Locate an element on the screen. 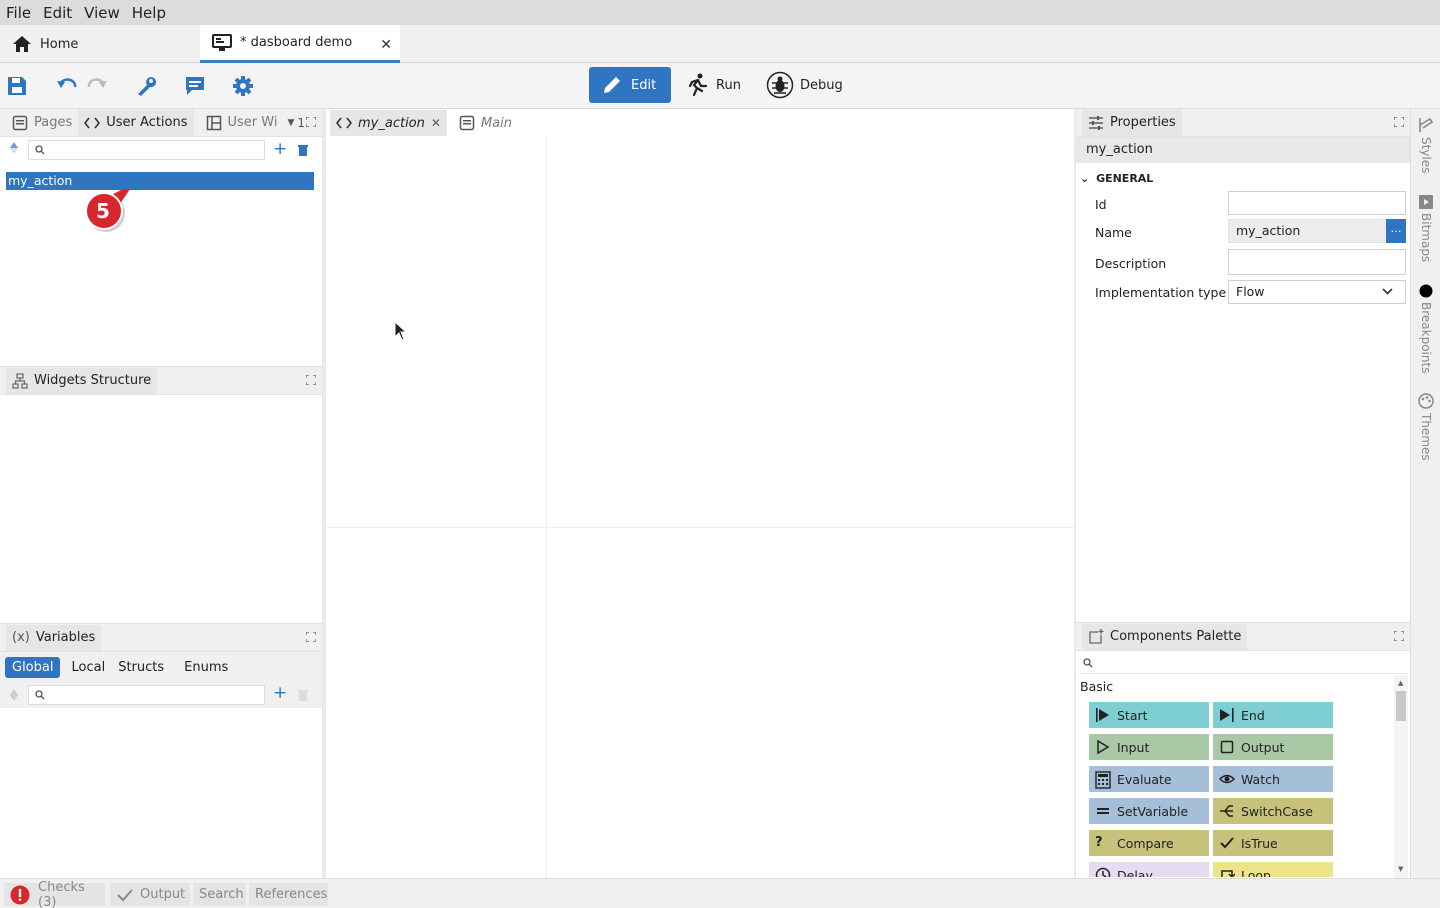 This screenshot has width=1440, height=908. tab-dashboard-demo: * dasboard demo ✕ is located at coordinates (300, 44).